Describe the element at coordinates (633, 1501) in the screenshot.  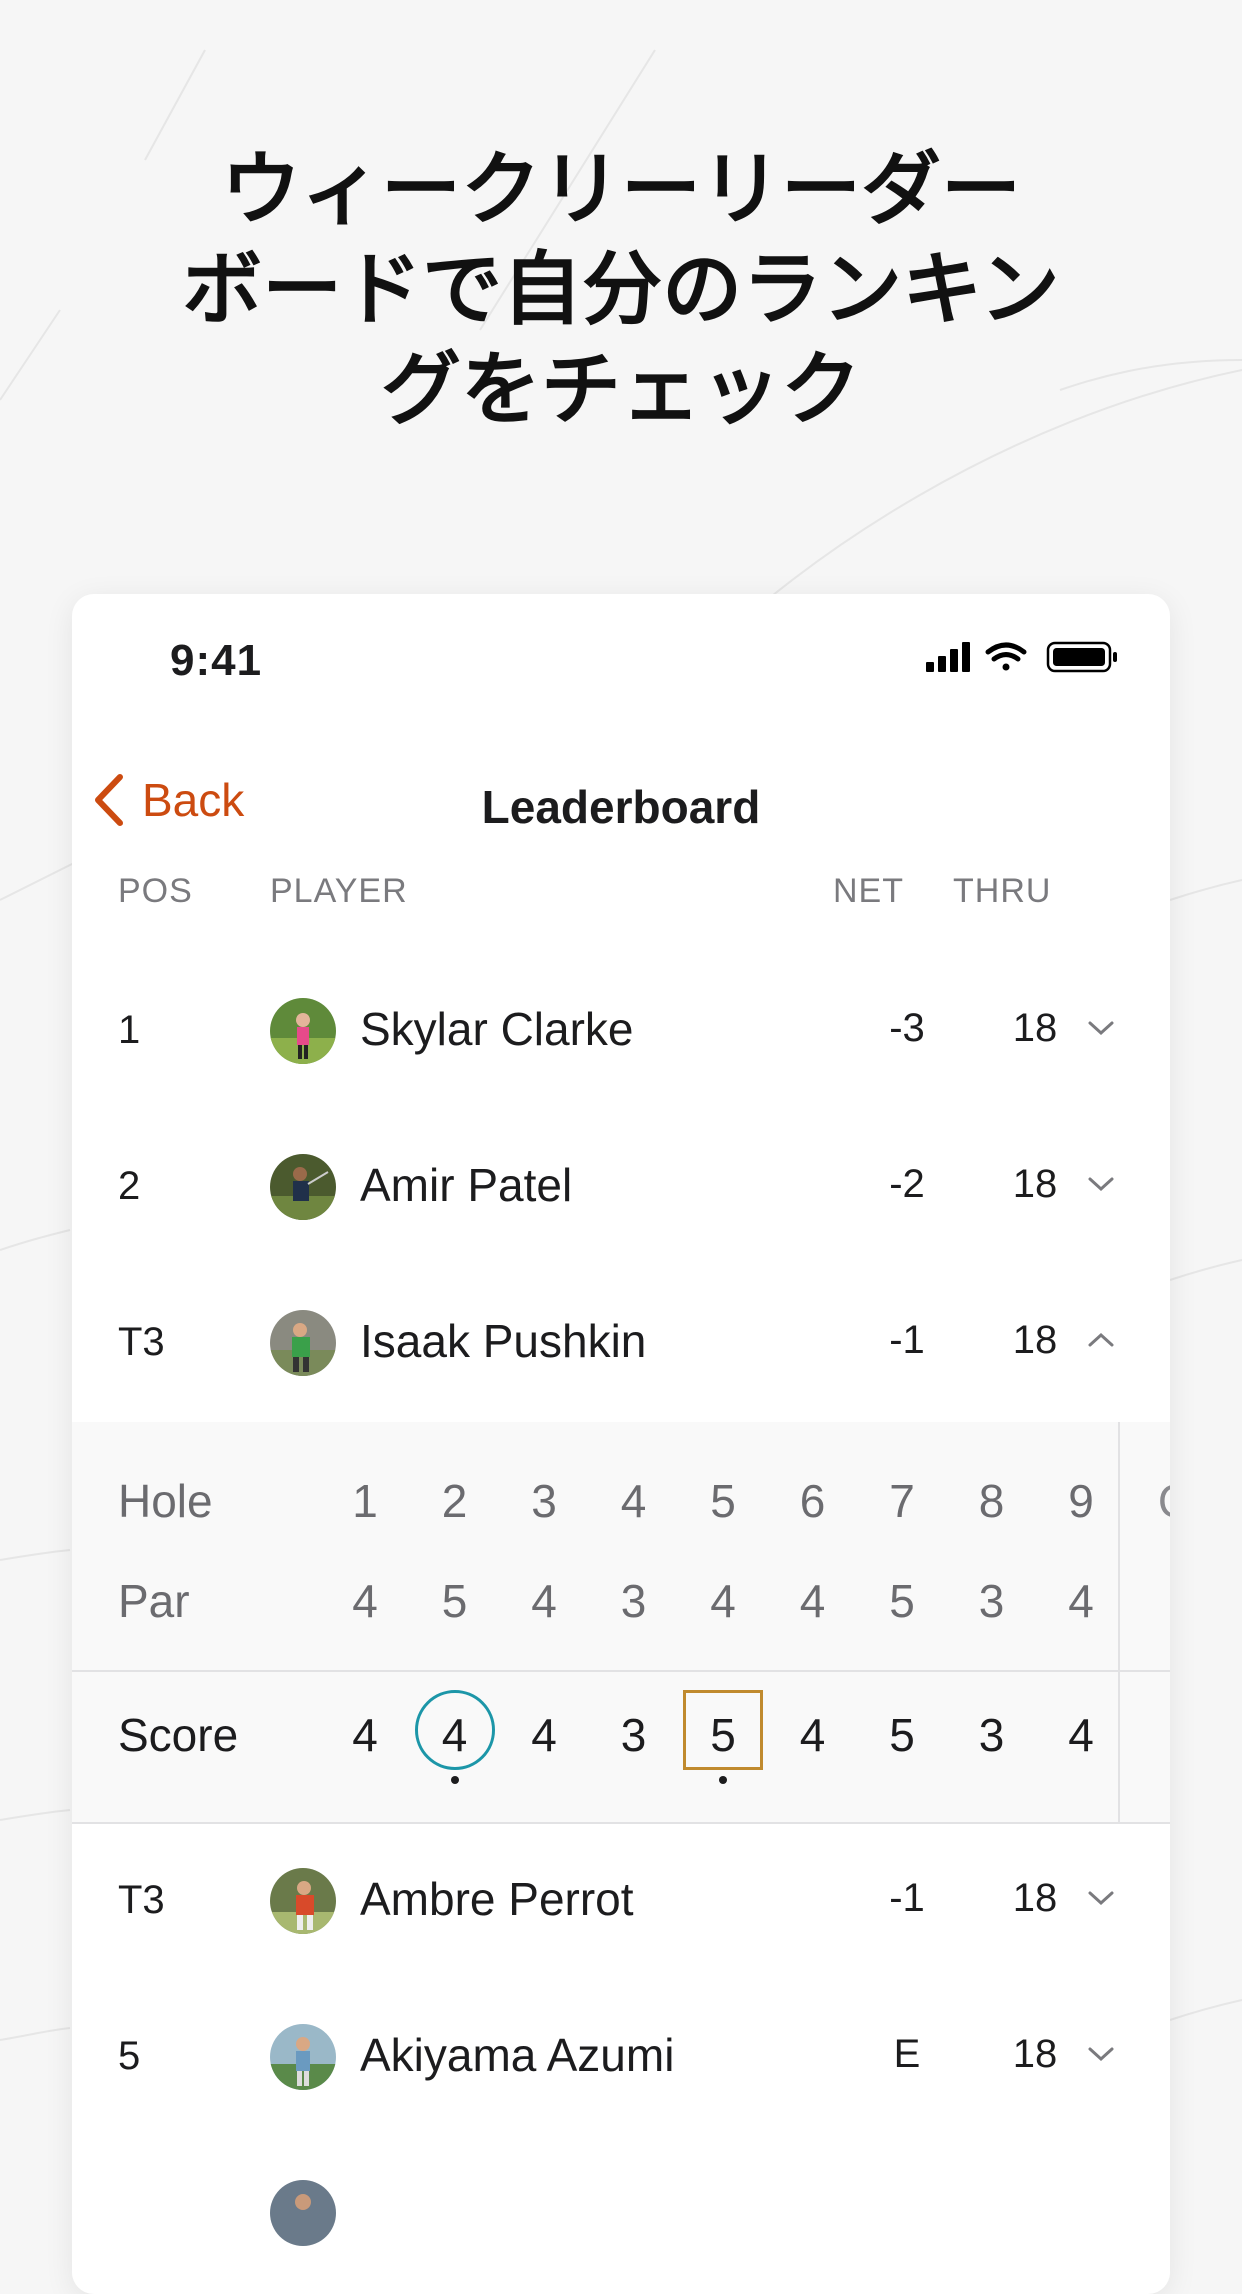
I see `holes-cell: 4` at that location.